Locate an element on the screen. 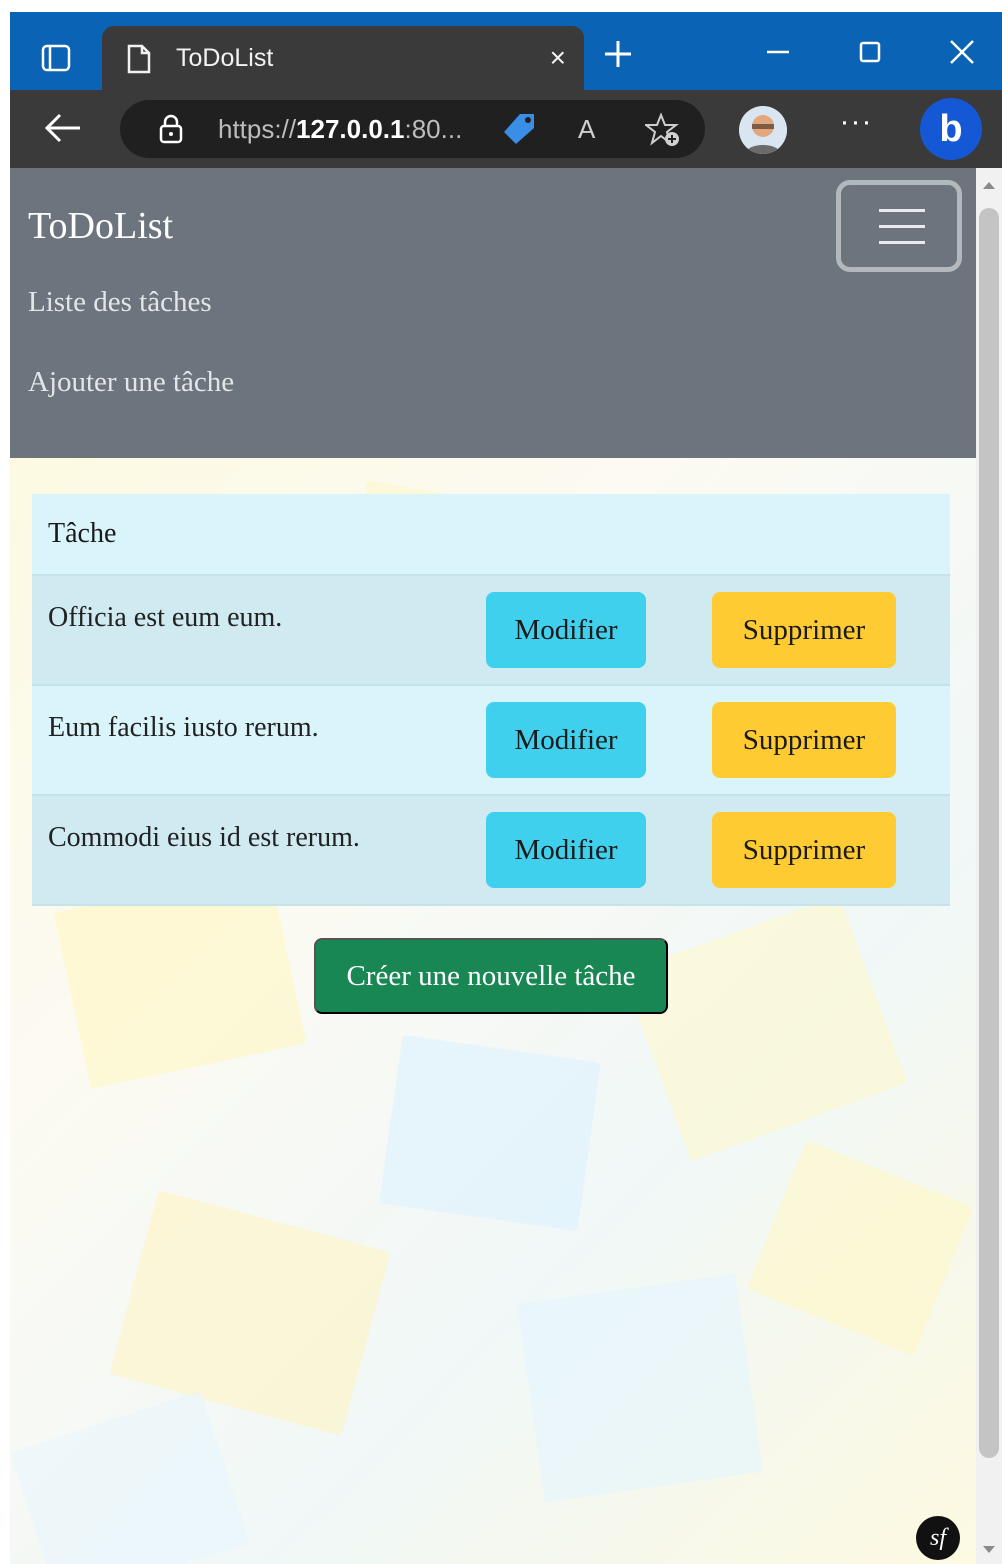  close-icon is located at coordinates (962, 52).